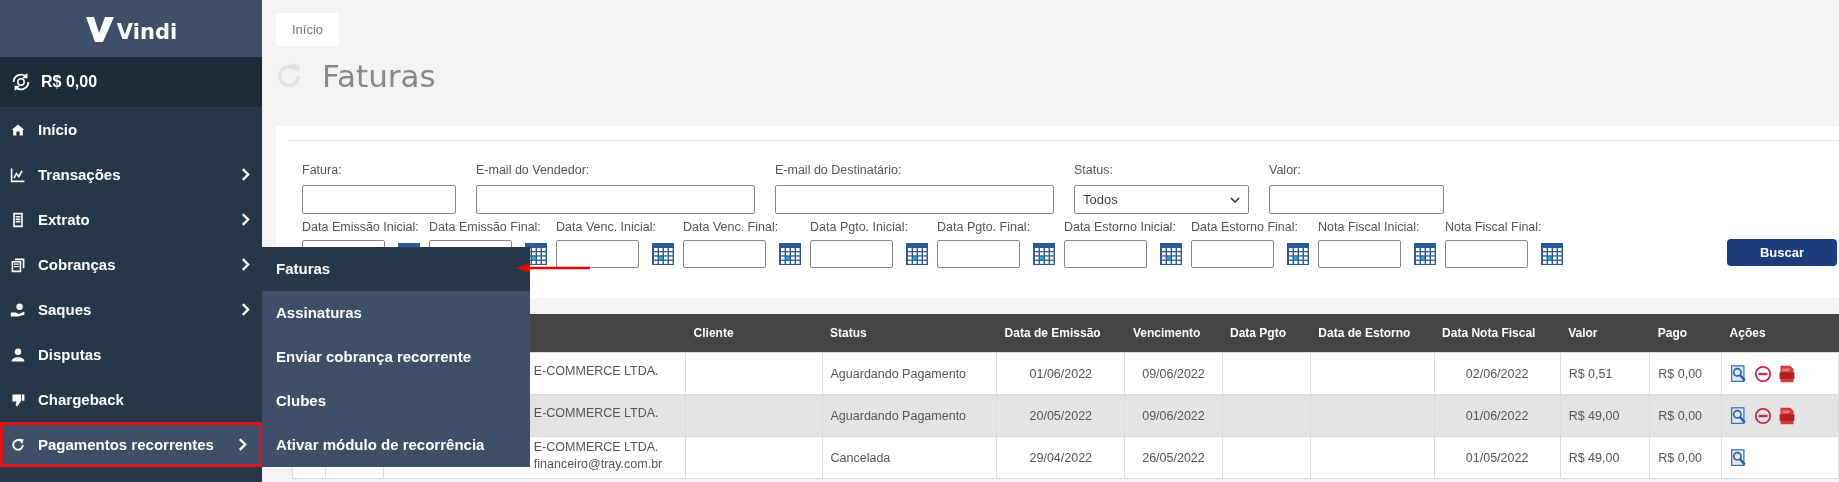 Image resolution: width=1839 pixels, height=482 pixels. I want to click on caret-icon, so click(1235, 199).